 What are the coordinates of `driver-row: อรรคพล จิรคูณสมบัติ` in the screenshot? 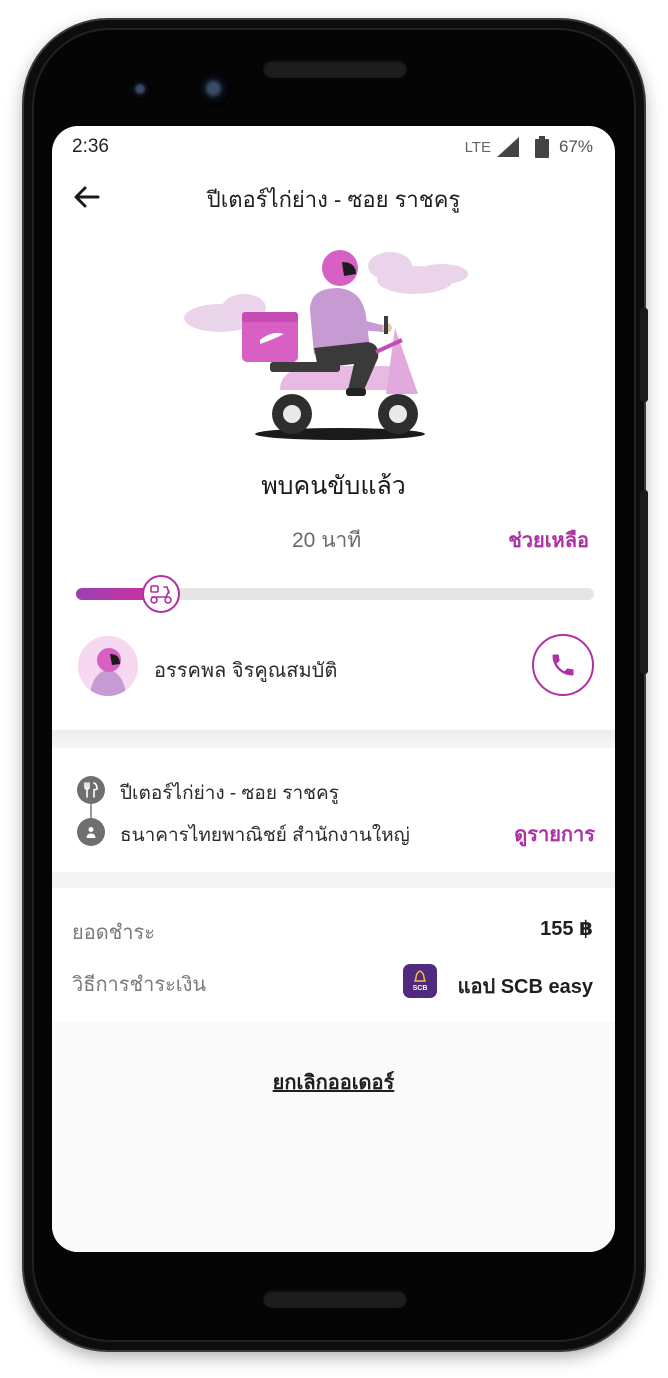 It's located at (335, 667).